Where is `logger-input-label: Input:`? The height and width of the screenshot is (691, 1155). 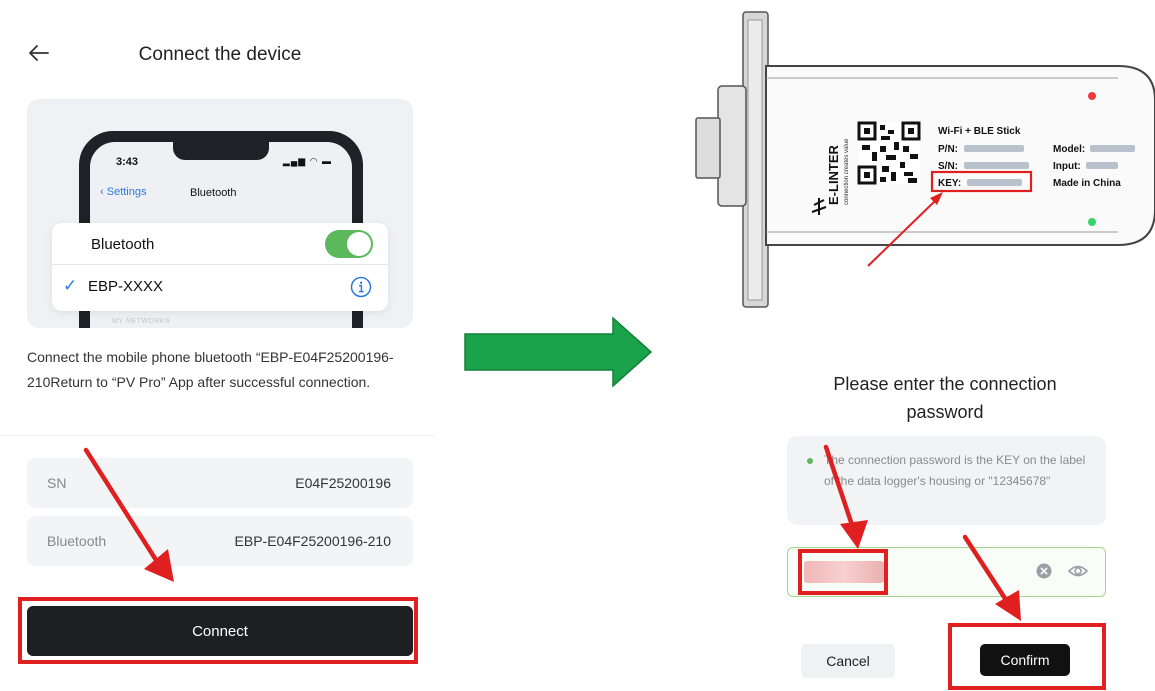 logger-input-label: Input: is located at coordinates (1067, 166).